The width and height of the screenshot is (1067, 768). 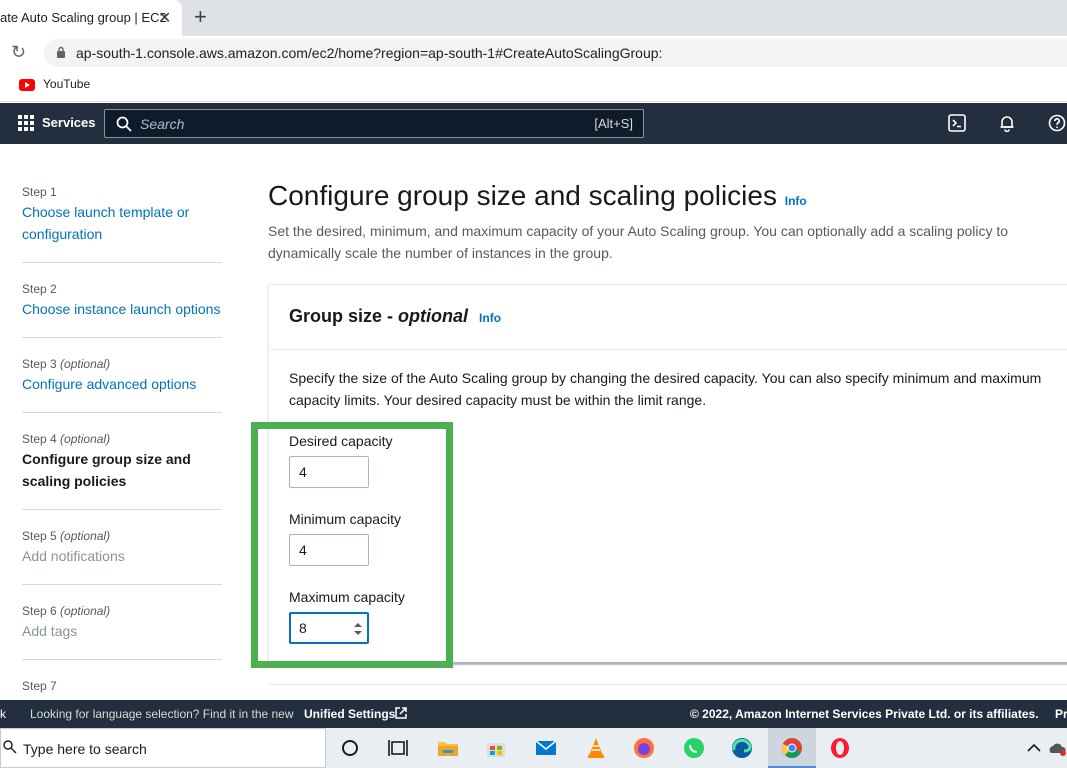 What do you see at coordinates (122, 686) in the screenshot?
I see `wizard-step-7: Step 7` at bounding box center [122, 686].